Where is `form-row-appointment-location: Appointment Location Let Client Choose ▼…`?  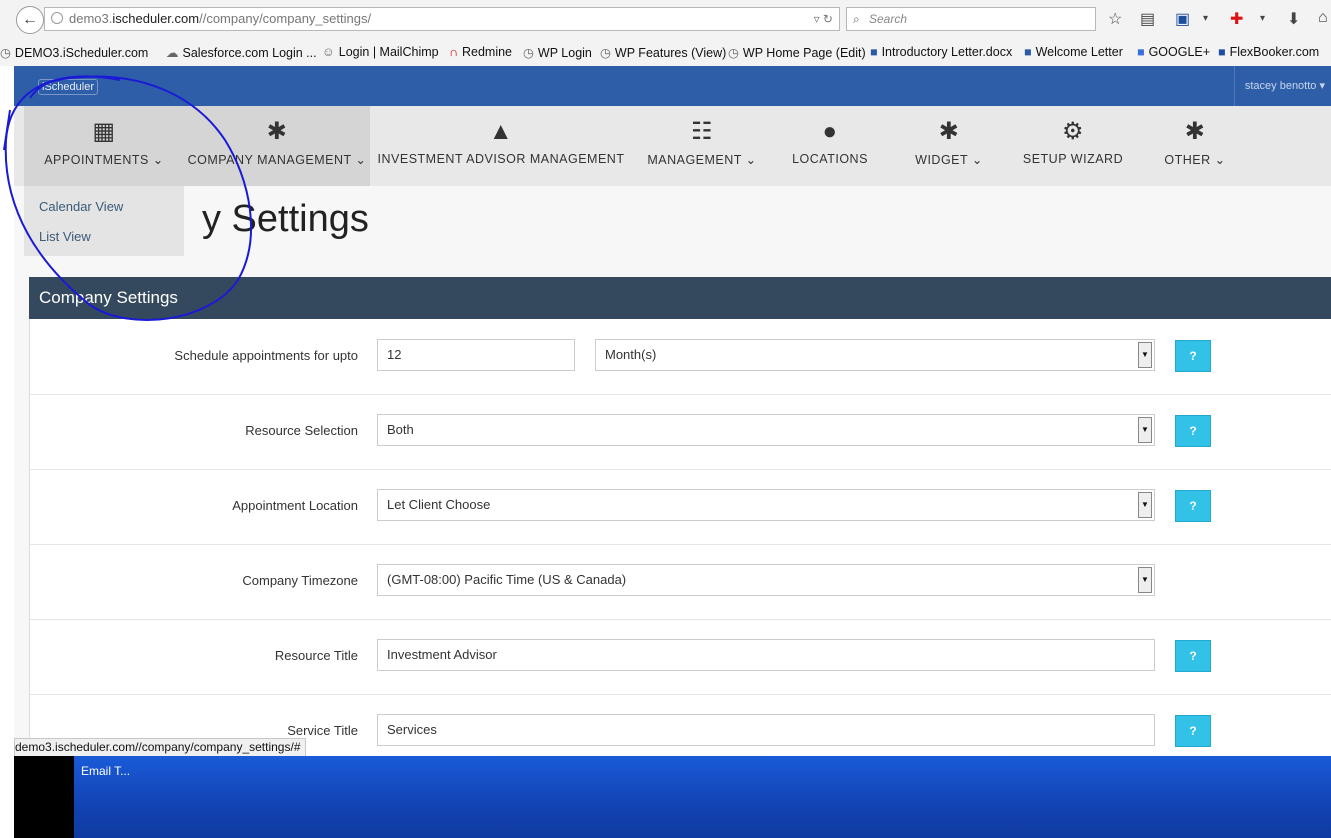 form-row-appointment-location: Appointment Location Let Client Choose ▼… is located at coordinates (680, 507).